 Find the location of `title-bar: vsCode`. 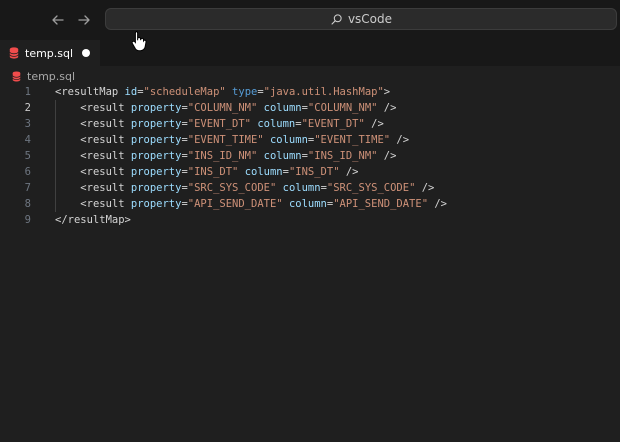

title-bar: vsCode is located at coordinates (310, 20).